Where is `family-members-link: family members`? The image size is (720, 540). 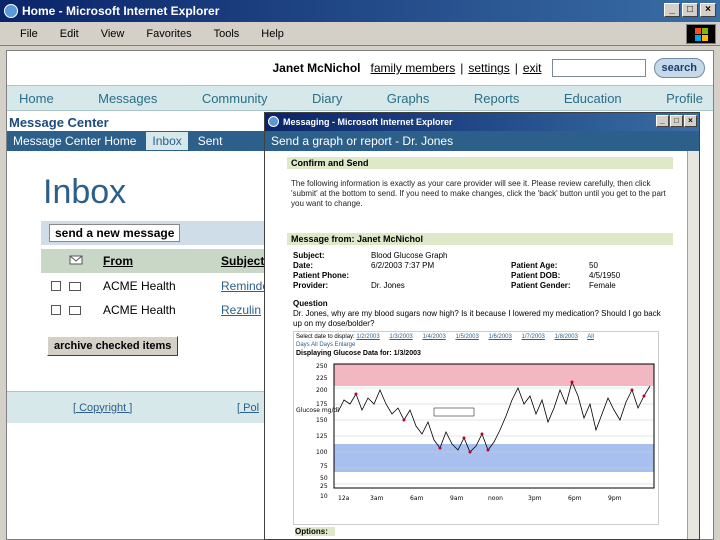 family-members-link: family members is located at coordinates (413, 68).